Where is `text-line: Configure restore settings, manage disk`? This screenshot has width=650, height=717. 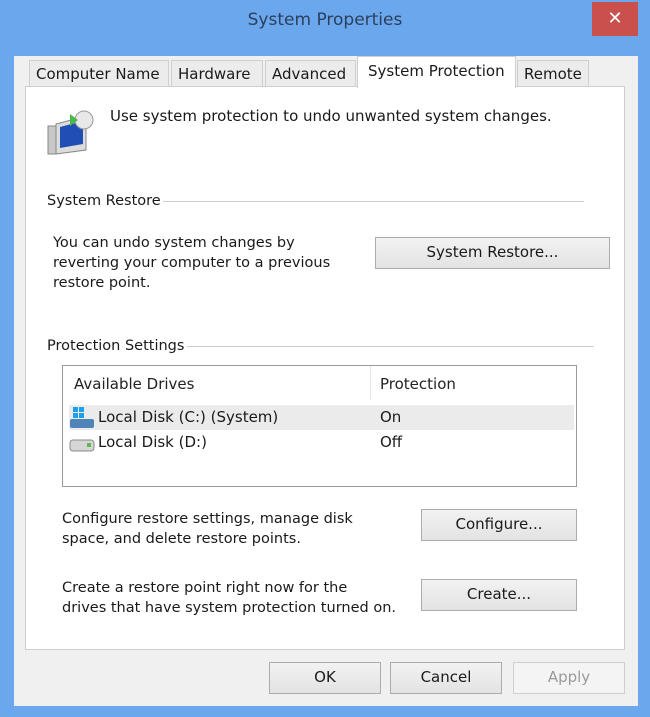 text-line: Configure restore settings, manage disk is located at coordinates (207, 519).